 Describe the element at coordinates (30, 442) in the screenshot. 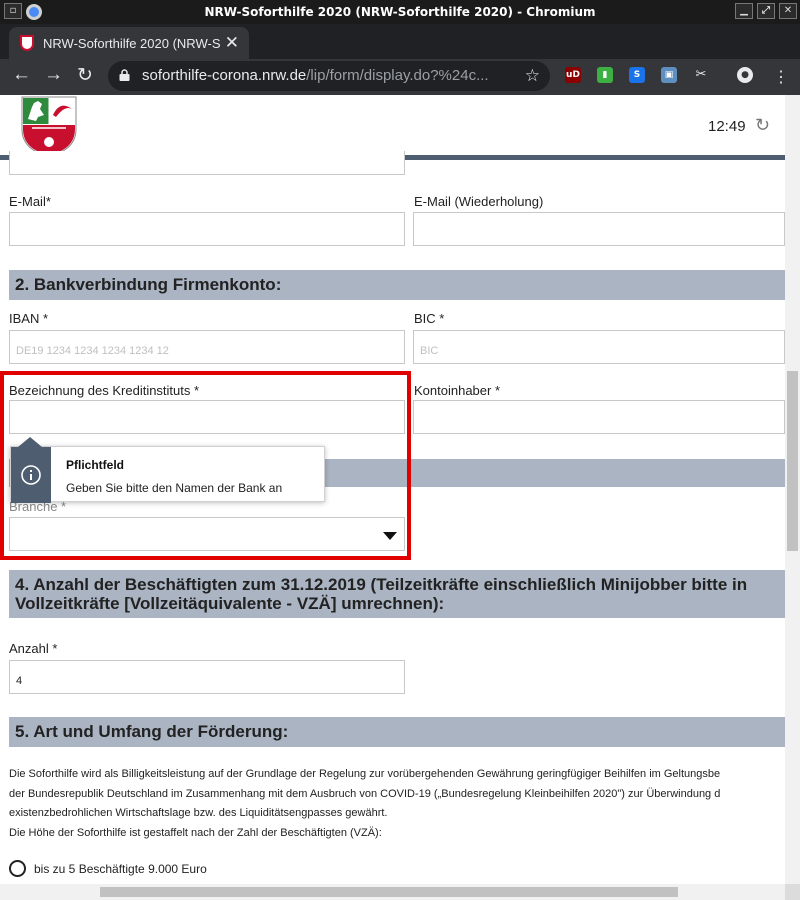

I see `tooltip-pointer` at that location.